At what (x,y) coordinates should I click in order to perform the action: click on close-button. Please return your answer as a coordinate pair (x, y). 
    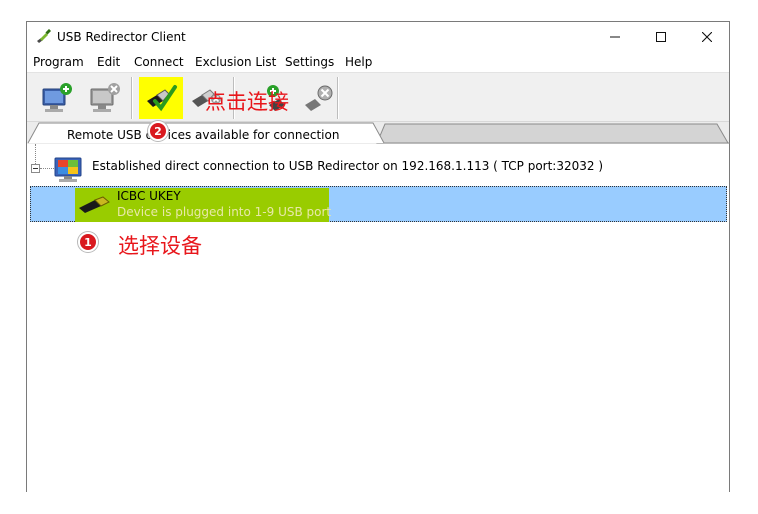
    Looking at the image, I should click on (707, 37).